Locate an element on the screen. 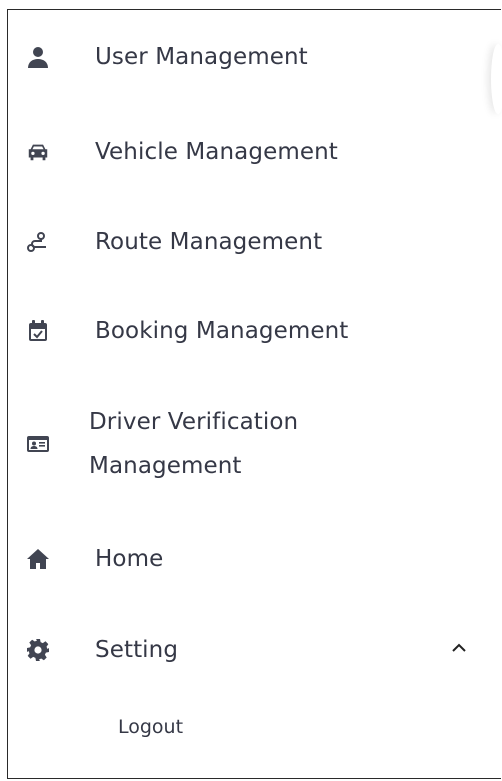 The width and height of the screenshot is (502, 781). menu-item-setting: Setting is located at coordinates (253, 650).